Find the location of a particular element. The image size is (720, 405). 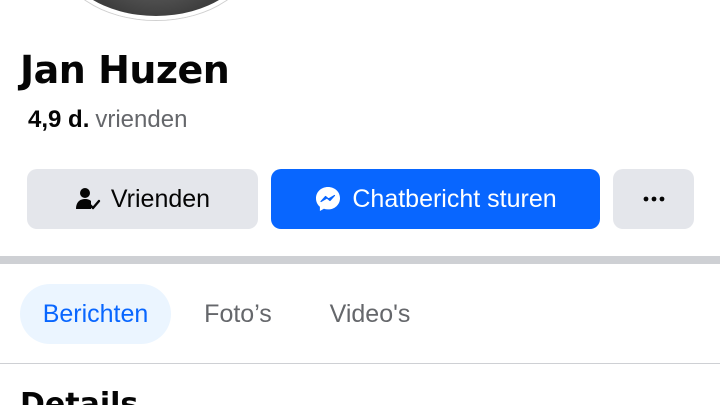

messenger-icon is located at coordinates (328, 199).